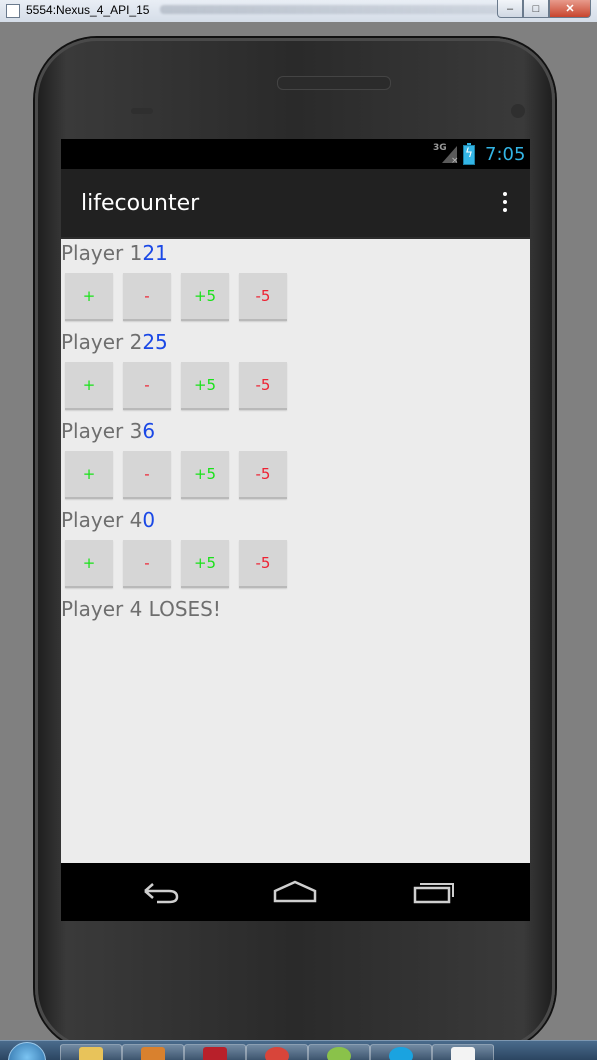 This screenshot has height=1060, width=597. Describe the element at coordinates (536, 9) in the screenshot. I see `maximize-button: □` at that location.